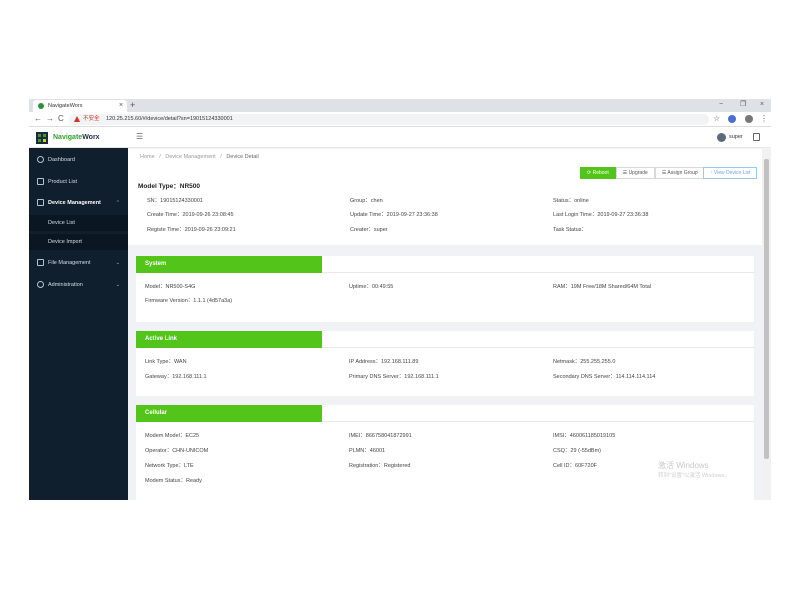  I want to click on sidebar-item-administration: Administration ⌄, so click(78, 285).